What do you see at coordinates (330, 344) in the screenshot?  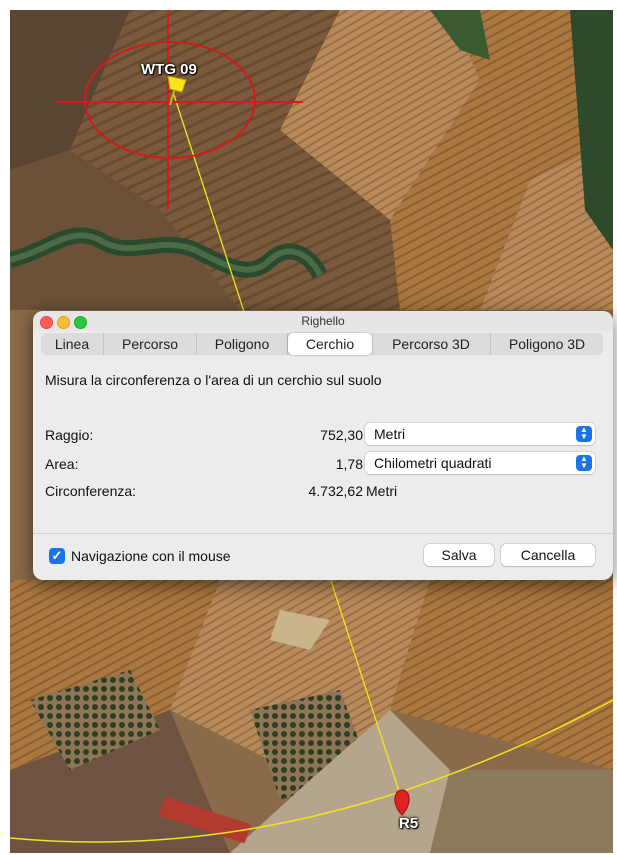 I see `tab-cerchio: Cerchio` at bounding box center [330, 344].